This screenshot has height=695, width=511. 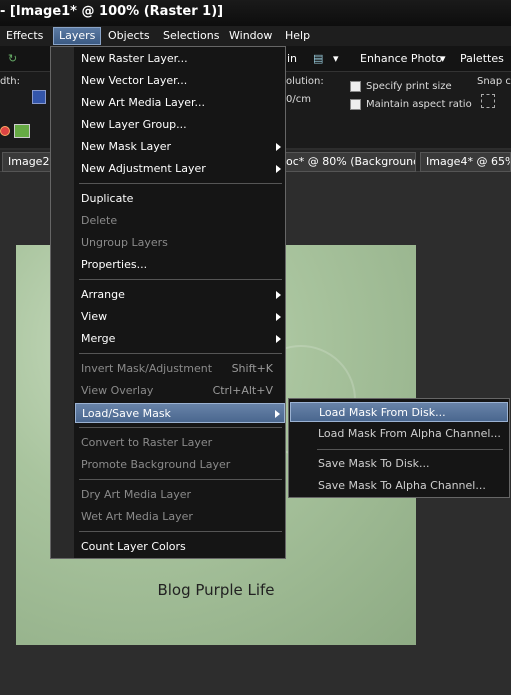 I want to click on spinner-icon, so click(x=39, y=97).